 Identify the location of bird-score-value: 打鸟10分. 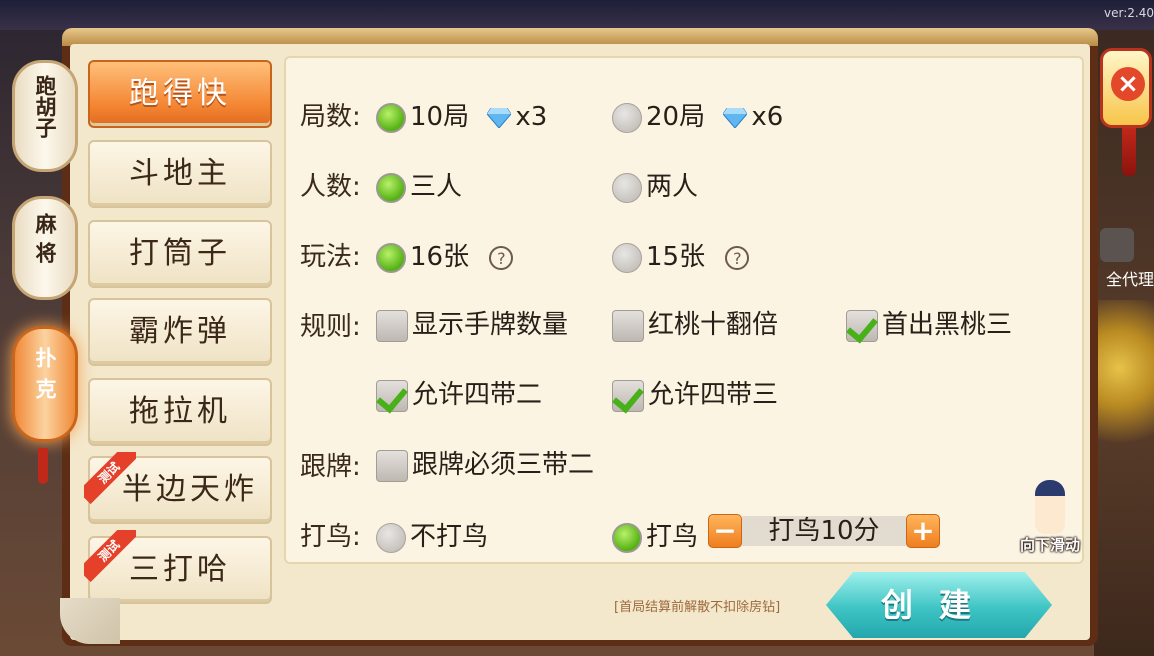
(824, 531).